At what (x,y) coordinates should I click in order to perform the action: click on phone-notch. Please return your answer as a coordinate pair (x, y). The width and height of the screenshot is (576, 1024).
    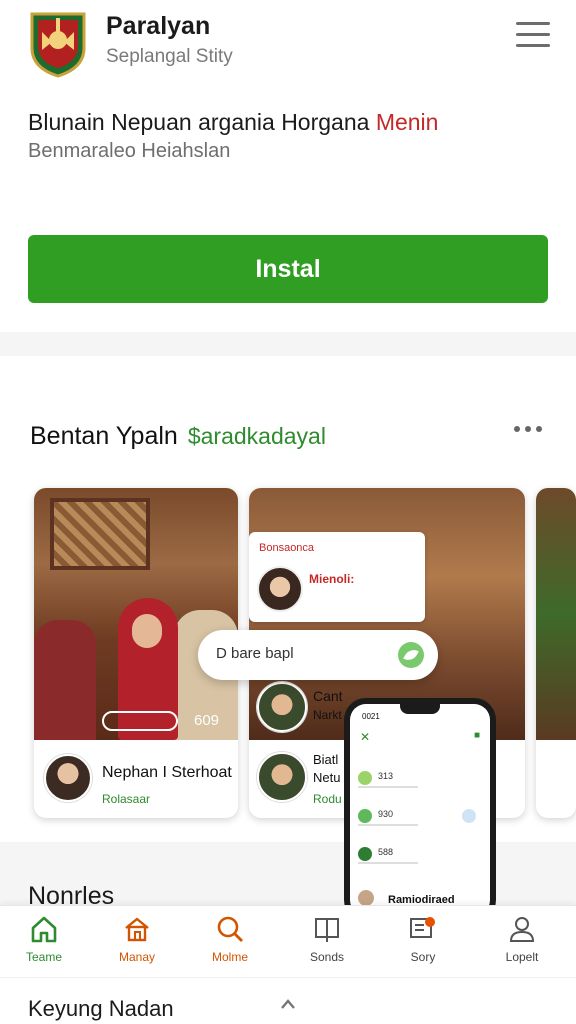
    Looking at the image, I should click on (420, 709).